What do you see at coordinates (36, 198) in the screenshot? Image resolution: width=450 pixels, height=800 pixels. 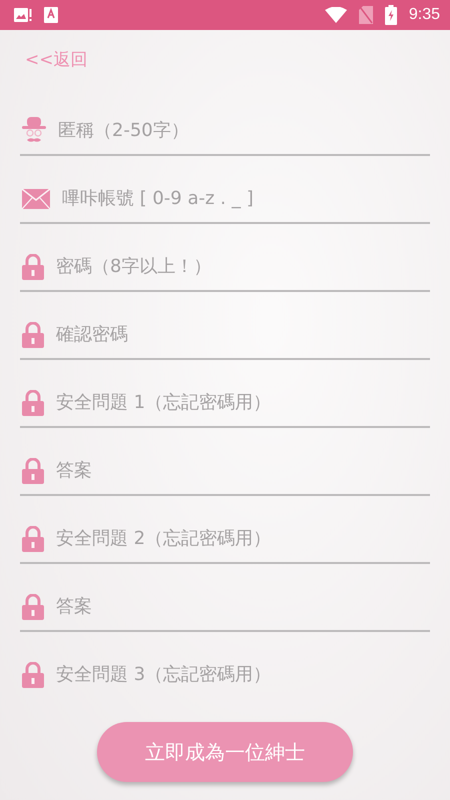 I see `envelope-icon` at bounding box center [36, 198].